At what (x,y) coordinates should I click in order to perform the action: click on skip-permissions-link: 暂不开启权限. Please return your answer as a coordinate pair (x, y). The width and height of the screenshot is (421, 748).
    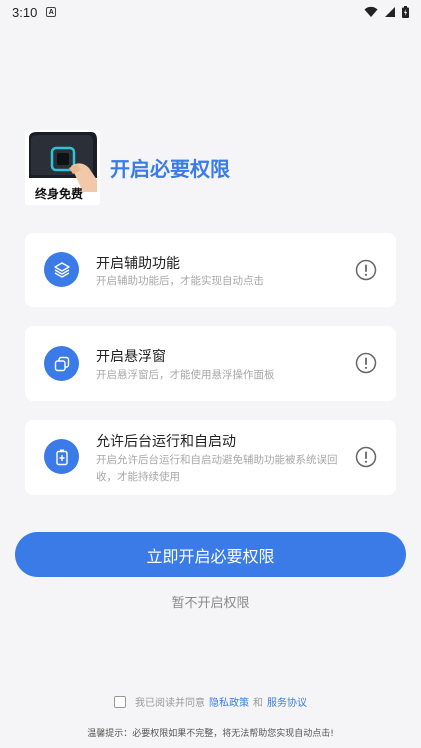
    Looking at the image, I should click on (210, 601).